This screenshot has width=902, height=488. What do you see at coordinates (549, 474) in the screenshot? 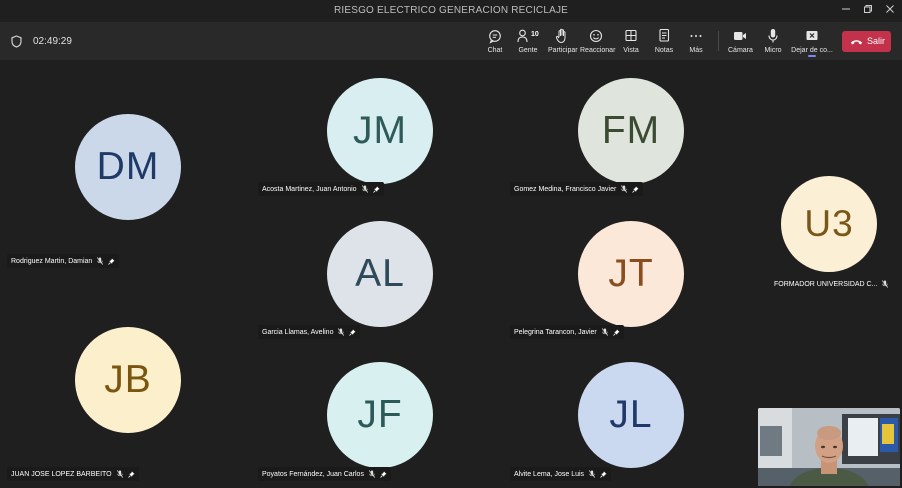
I see `participant-name: Alvite Lema, Jose Luis` at bounding box center [549, 474].